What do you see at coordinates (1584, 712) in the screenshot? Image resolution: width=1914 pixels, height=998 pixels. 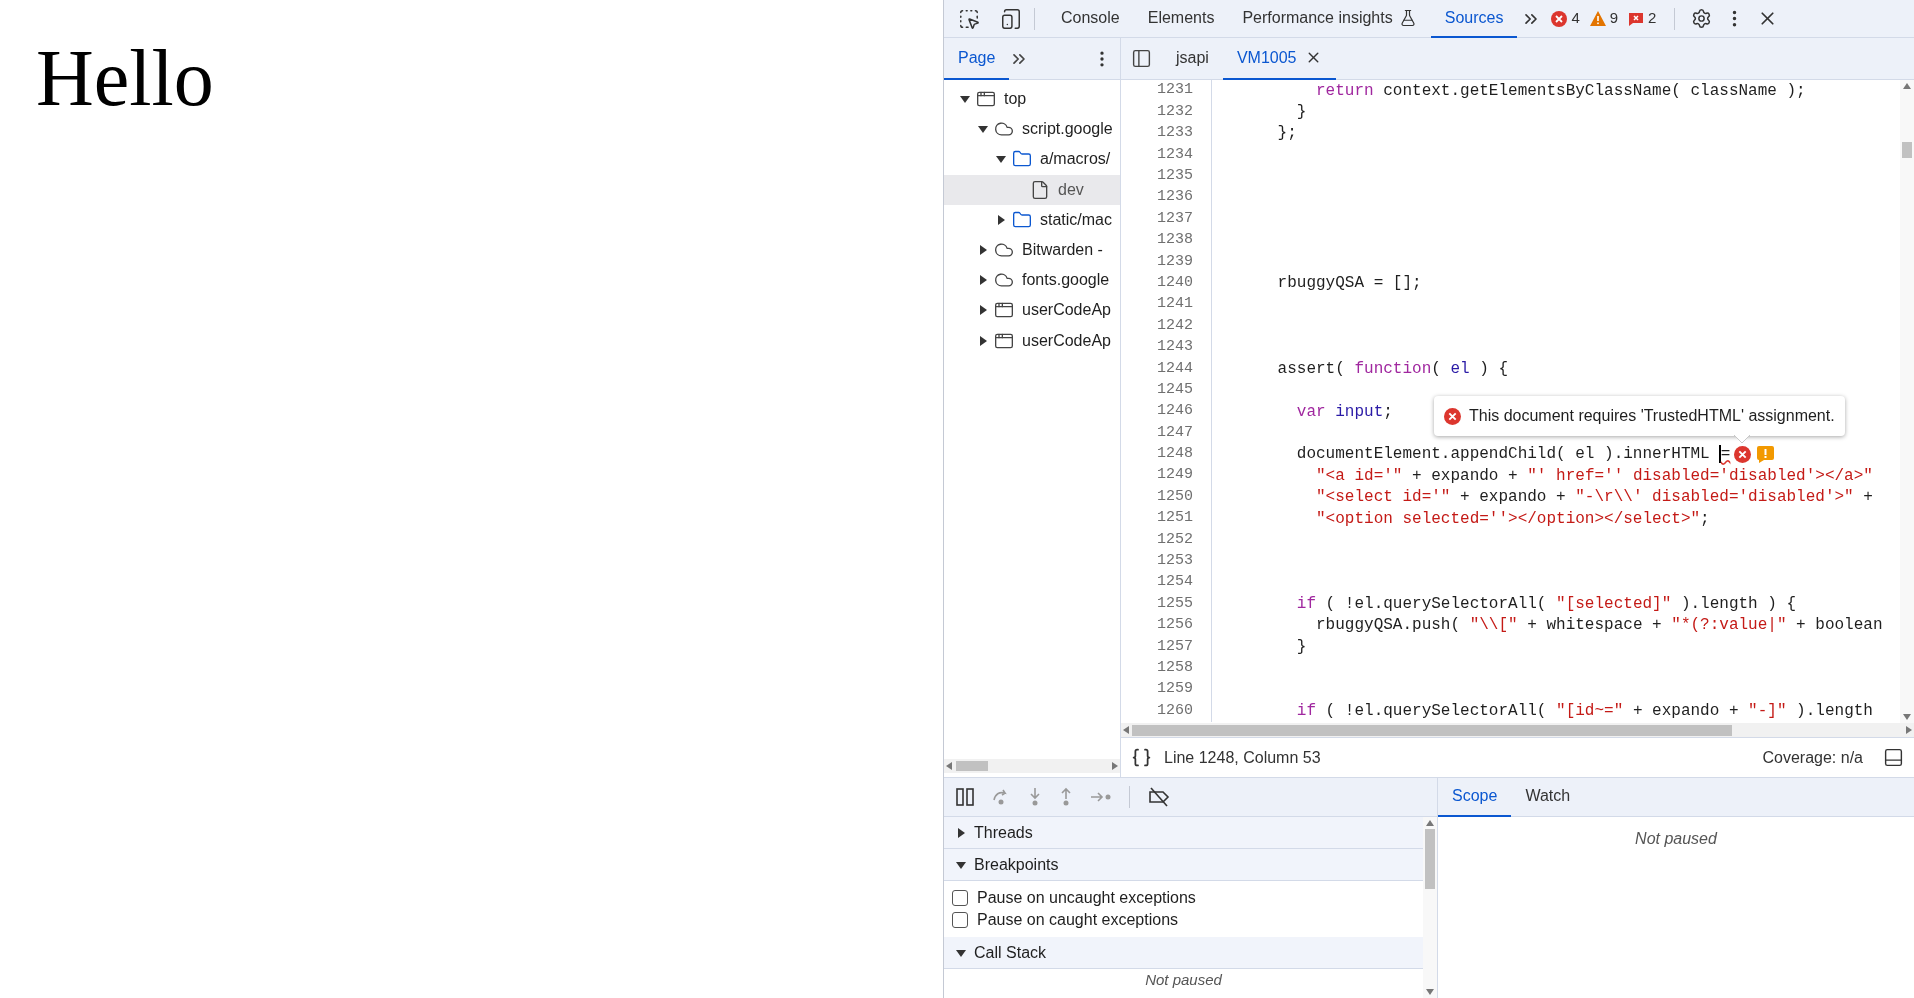 I see `code-line: if ( !el.querySelectorAll( "[id~=" + expando + "-]" ).length` at bounding box center [1584, 712].